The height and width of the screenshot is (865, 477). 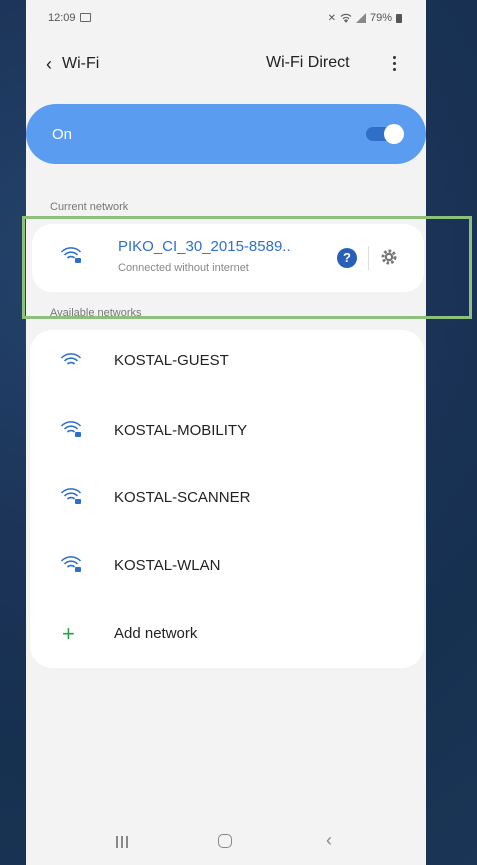 I want to click on recent-apps-icon, so click(x=123, y=842).